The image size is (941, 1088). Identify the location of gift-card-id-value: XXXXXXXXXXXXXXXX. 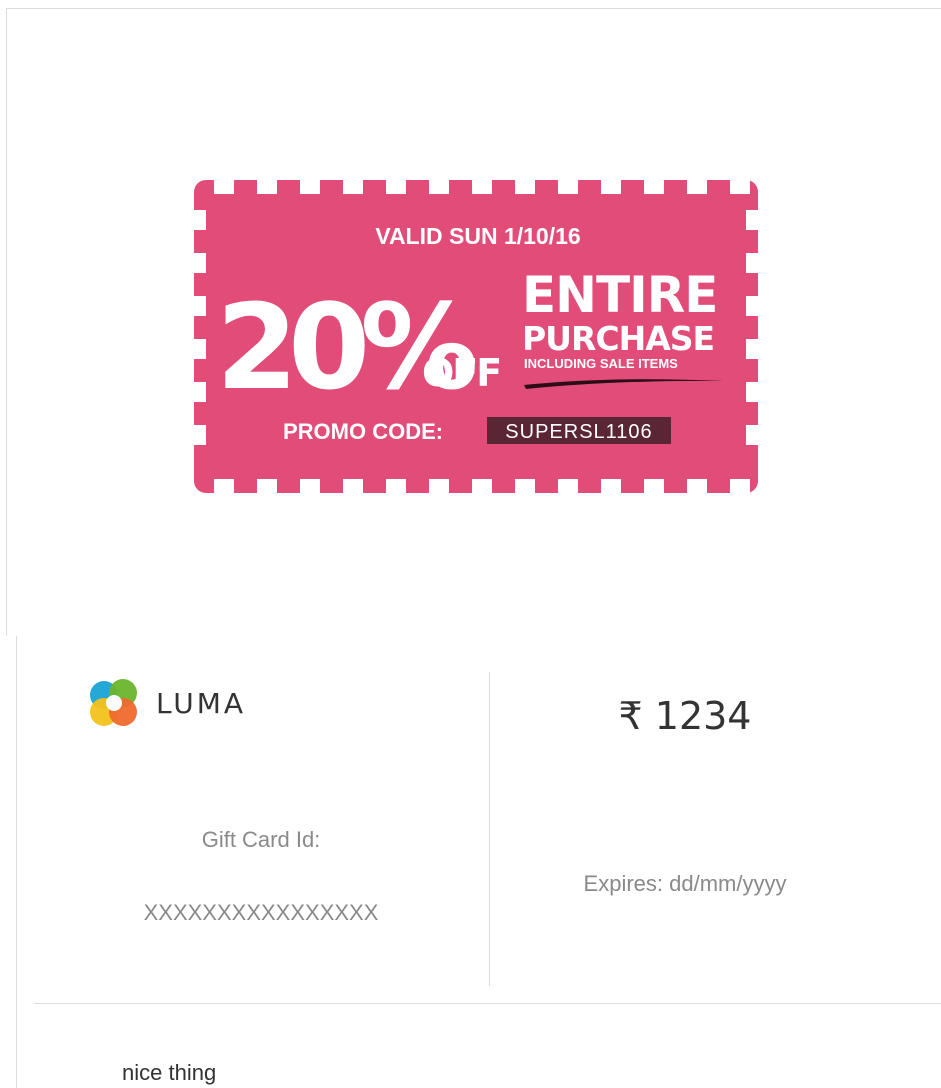
(261, 912).